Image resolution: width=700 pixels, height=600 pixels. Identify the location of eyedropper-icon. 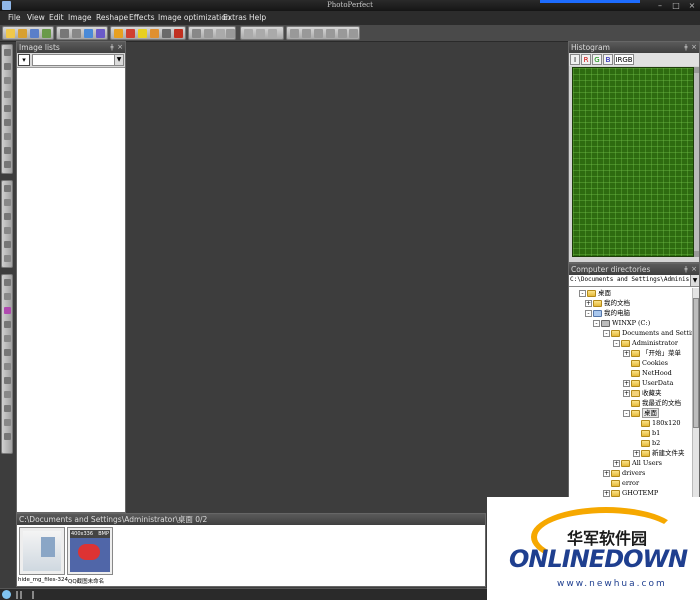
(7, 408).